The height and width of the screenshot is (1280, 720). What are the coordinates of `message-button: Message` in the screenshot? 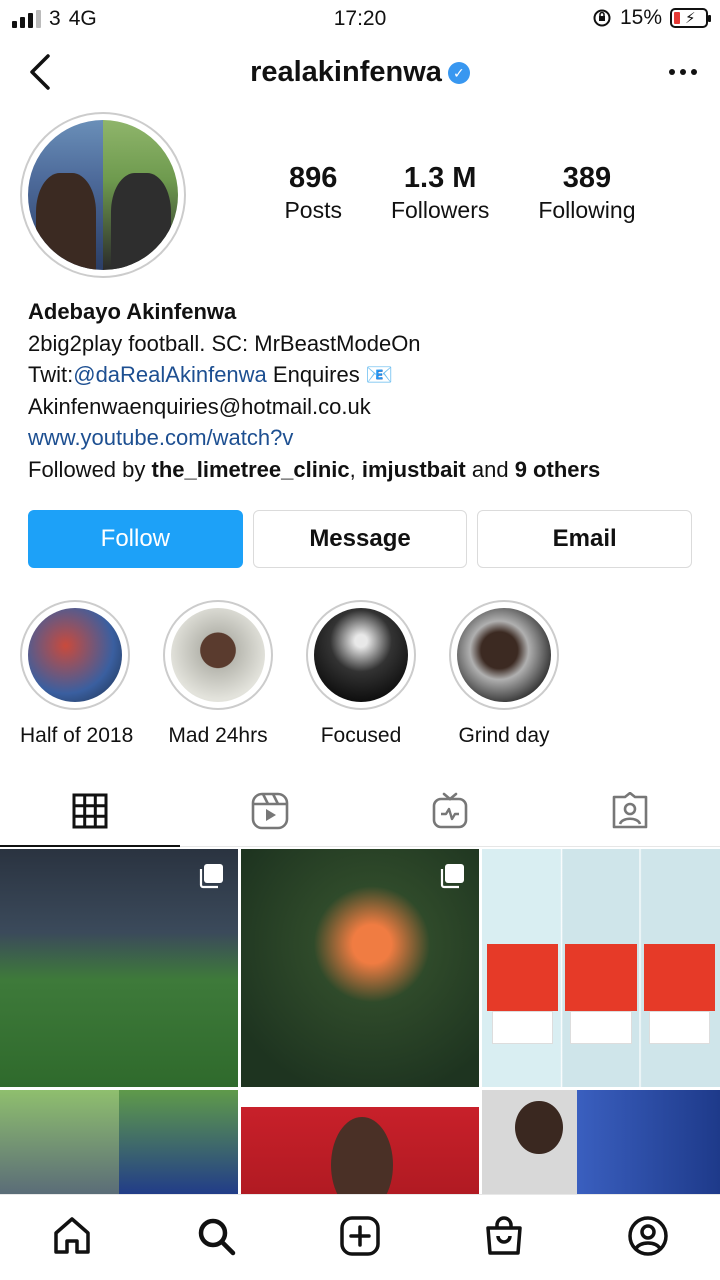 It's located at (360, 539).